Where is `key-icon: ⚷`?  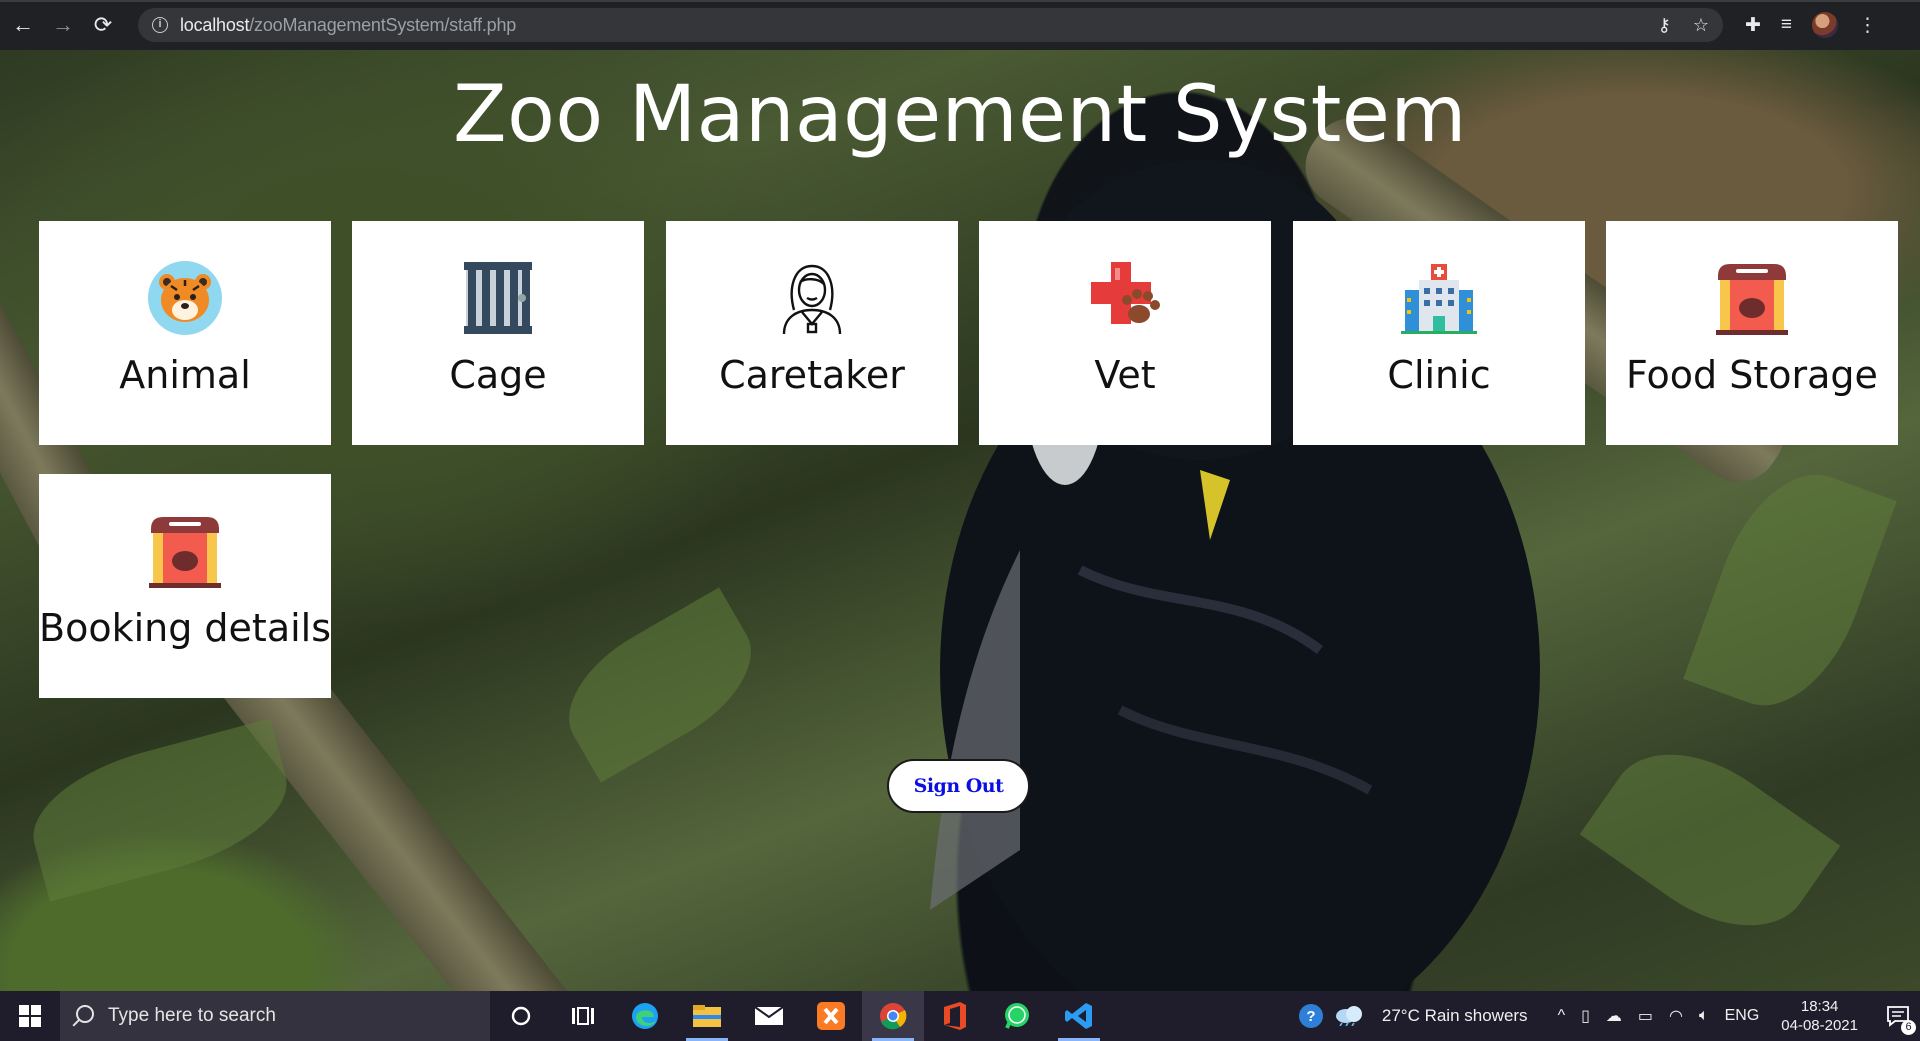
key-icon: ⚷ is located at coordinates (1664, 25).